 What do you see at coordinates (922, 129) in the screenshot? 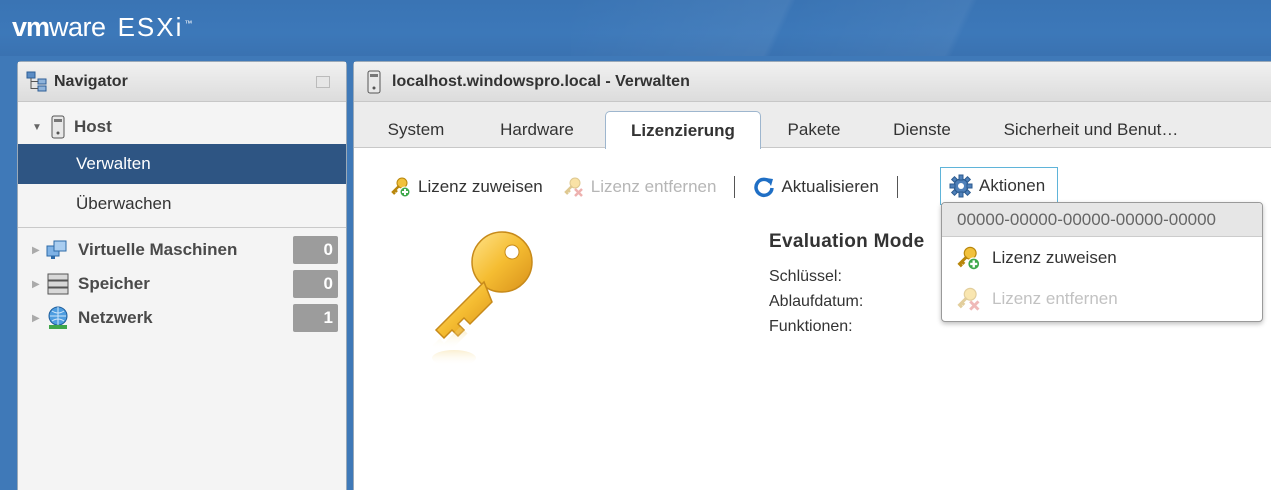
I see `tab-dienste: Dienste` at bounding box center [922, 129].